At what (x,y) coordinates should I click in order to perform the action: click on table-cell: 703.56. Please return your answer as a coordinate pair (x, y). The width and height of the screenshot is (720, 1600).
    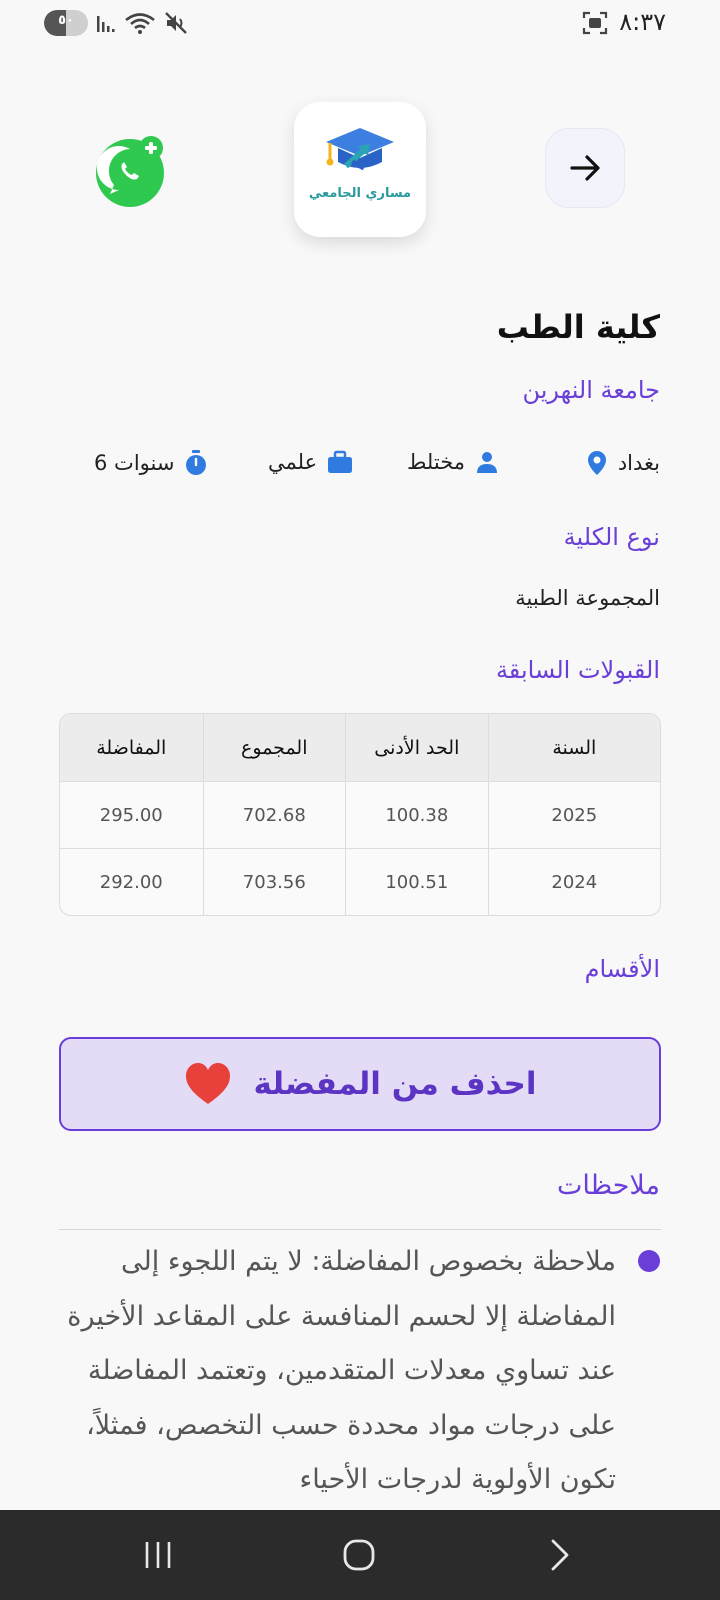
    Looking at the image, I should click on (275, 882).